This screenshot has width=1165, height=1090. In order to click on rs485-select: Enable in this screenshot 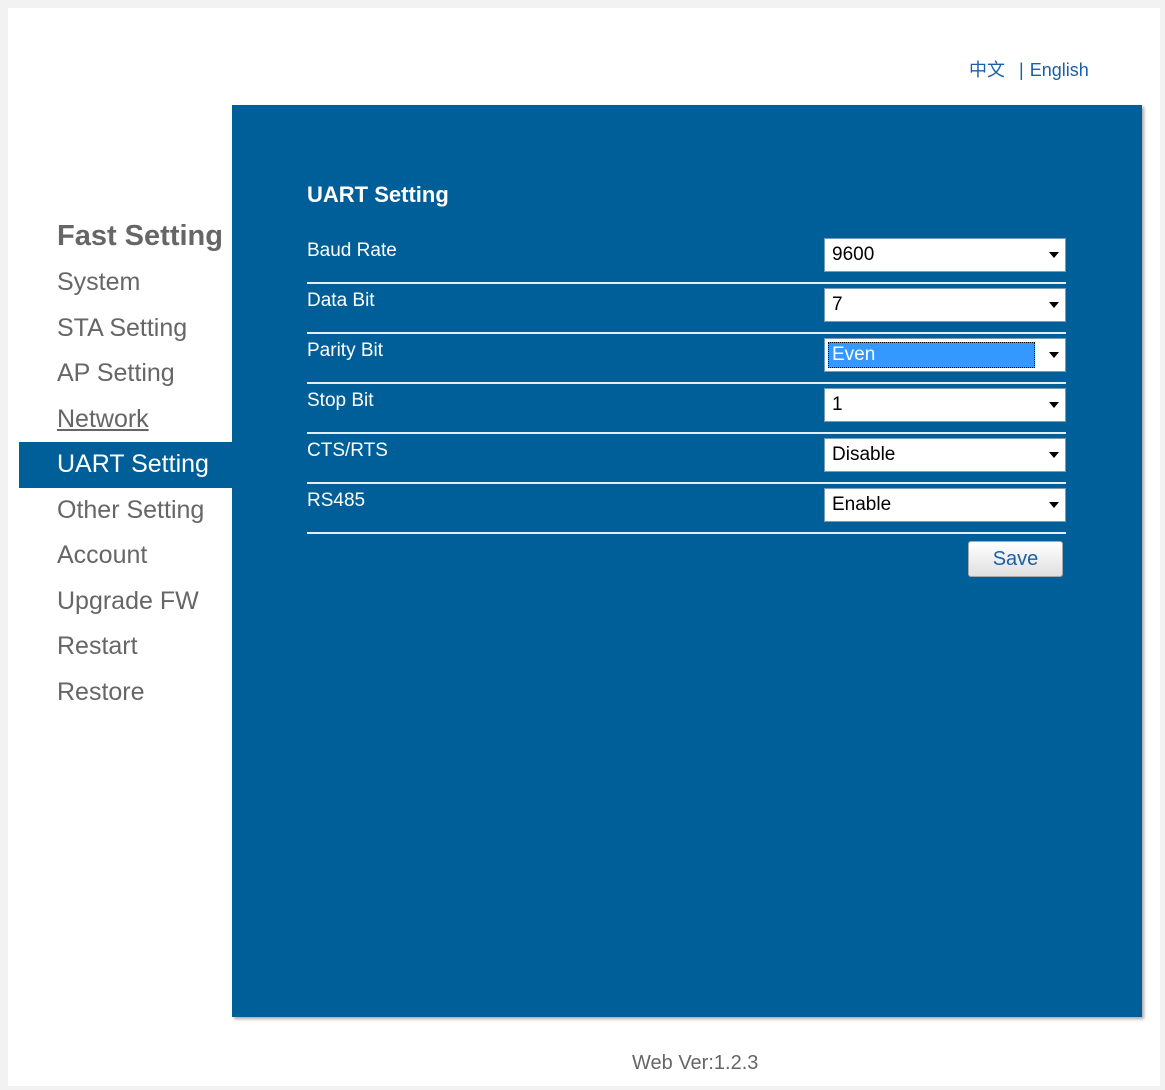, I will do `click(945, 505)`.